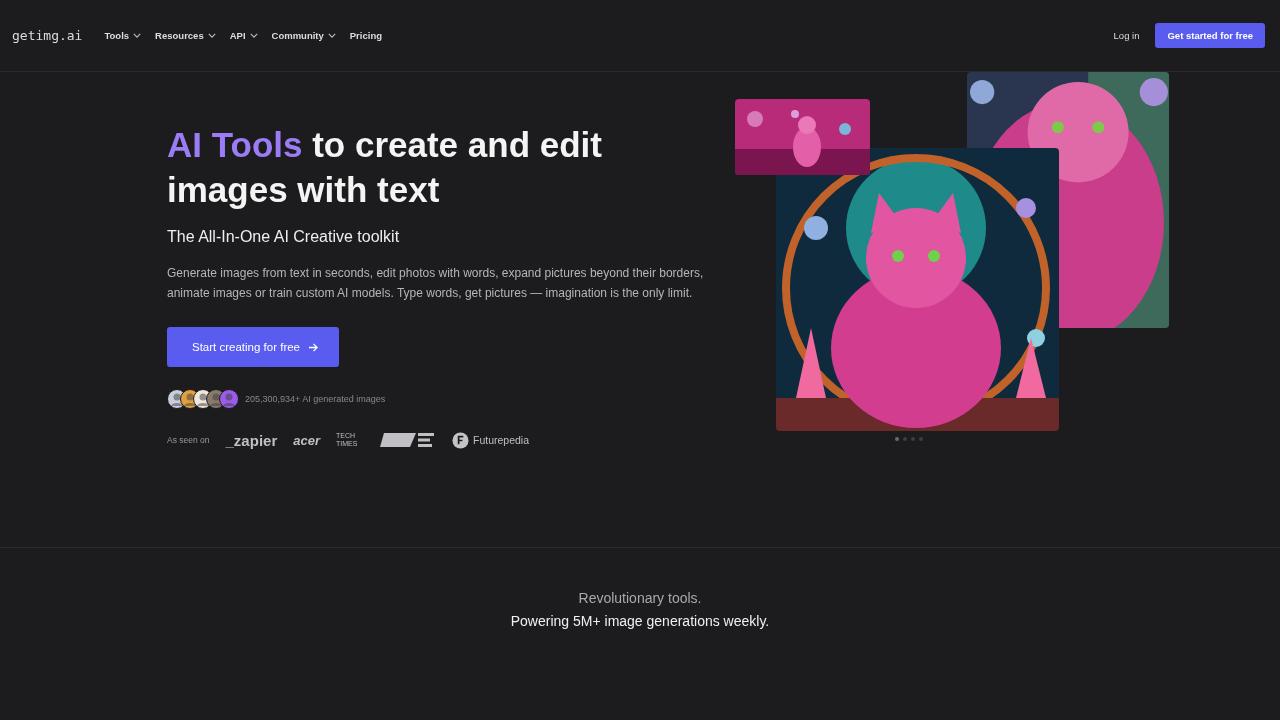 The image size is (1280, 720). Describe the element at coordinates (229, 399) in the screenshot. I see `avatar-icon` at that location.